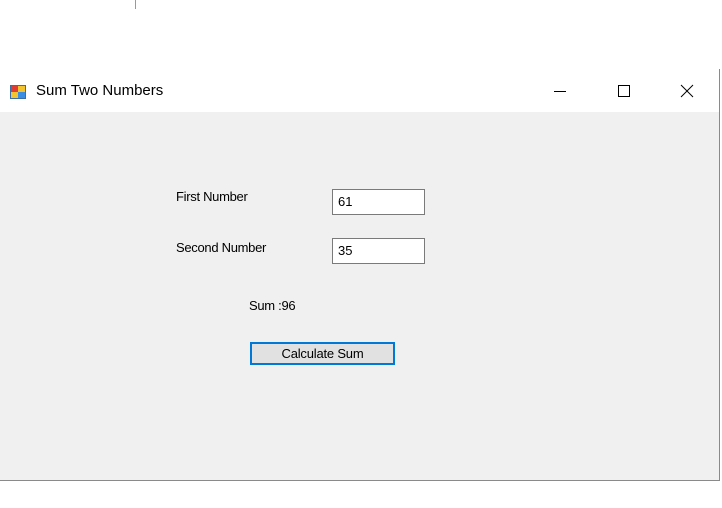  I want to click on close-icon, so click(687, 91).